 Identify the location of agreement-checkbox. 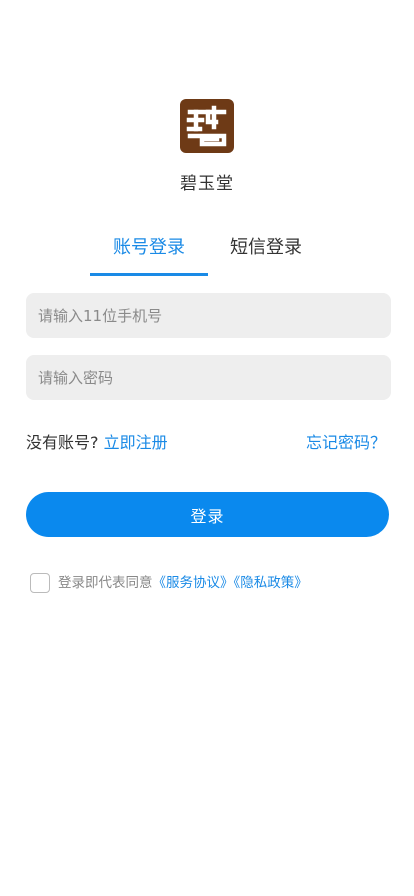
(40, 583).